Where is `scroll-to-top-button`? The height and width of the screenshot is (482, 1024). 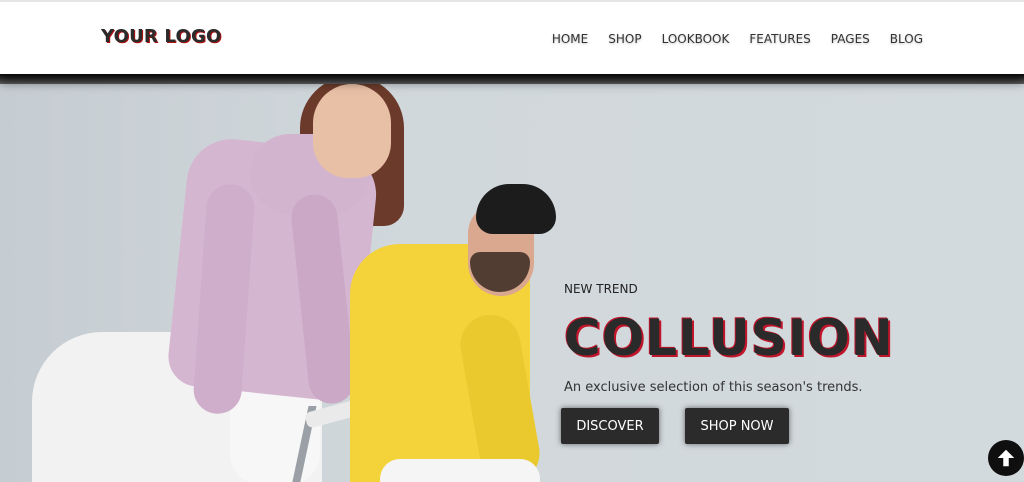
scroll-to-top-button is located at coordinates (1006, 458).